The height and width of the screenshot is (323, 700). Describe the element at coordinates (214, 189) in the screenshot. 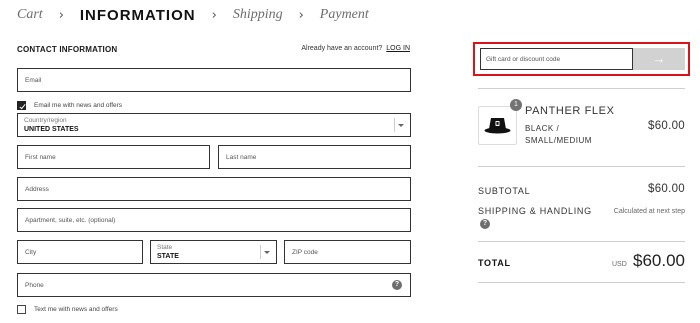

I see `address-field: Address` at that location.